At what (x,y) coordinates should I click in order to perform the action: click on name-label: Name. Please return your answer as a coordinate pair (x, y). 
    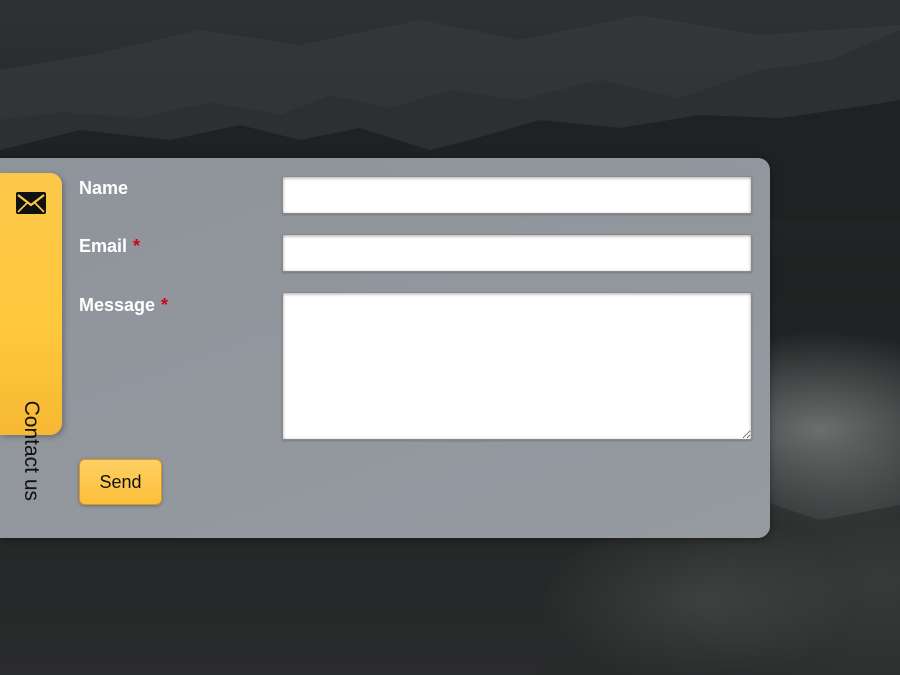
    Looking at the image, I should click on (103, 188).